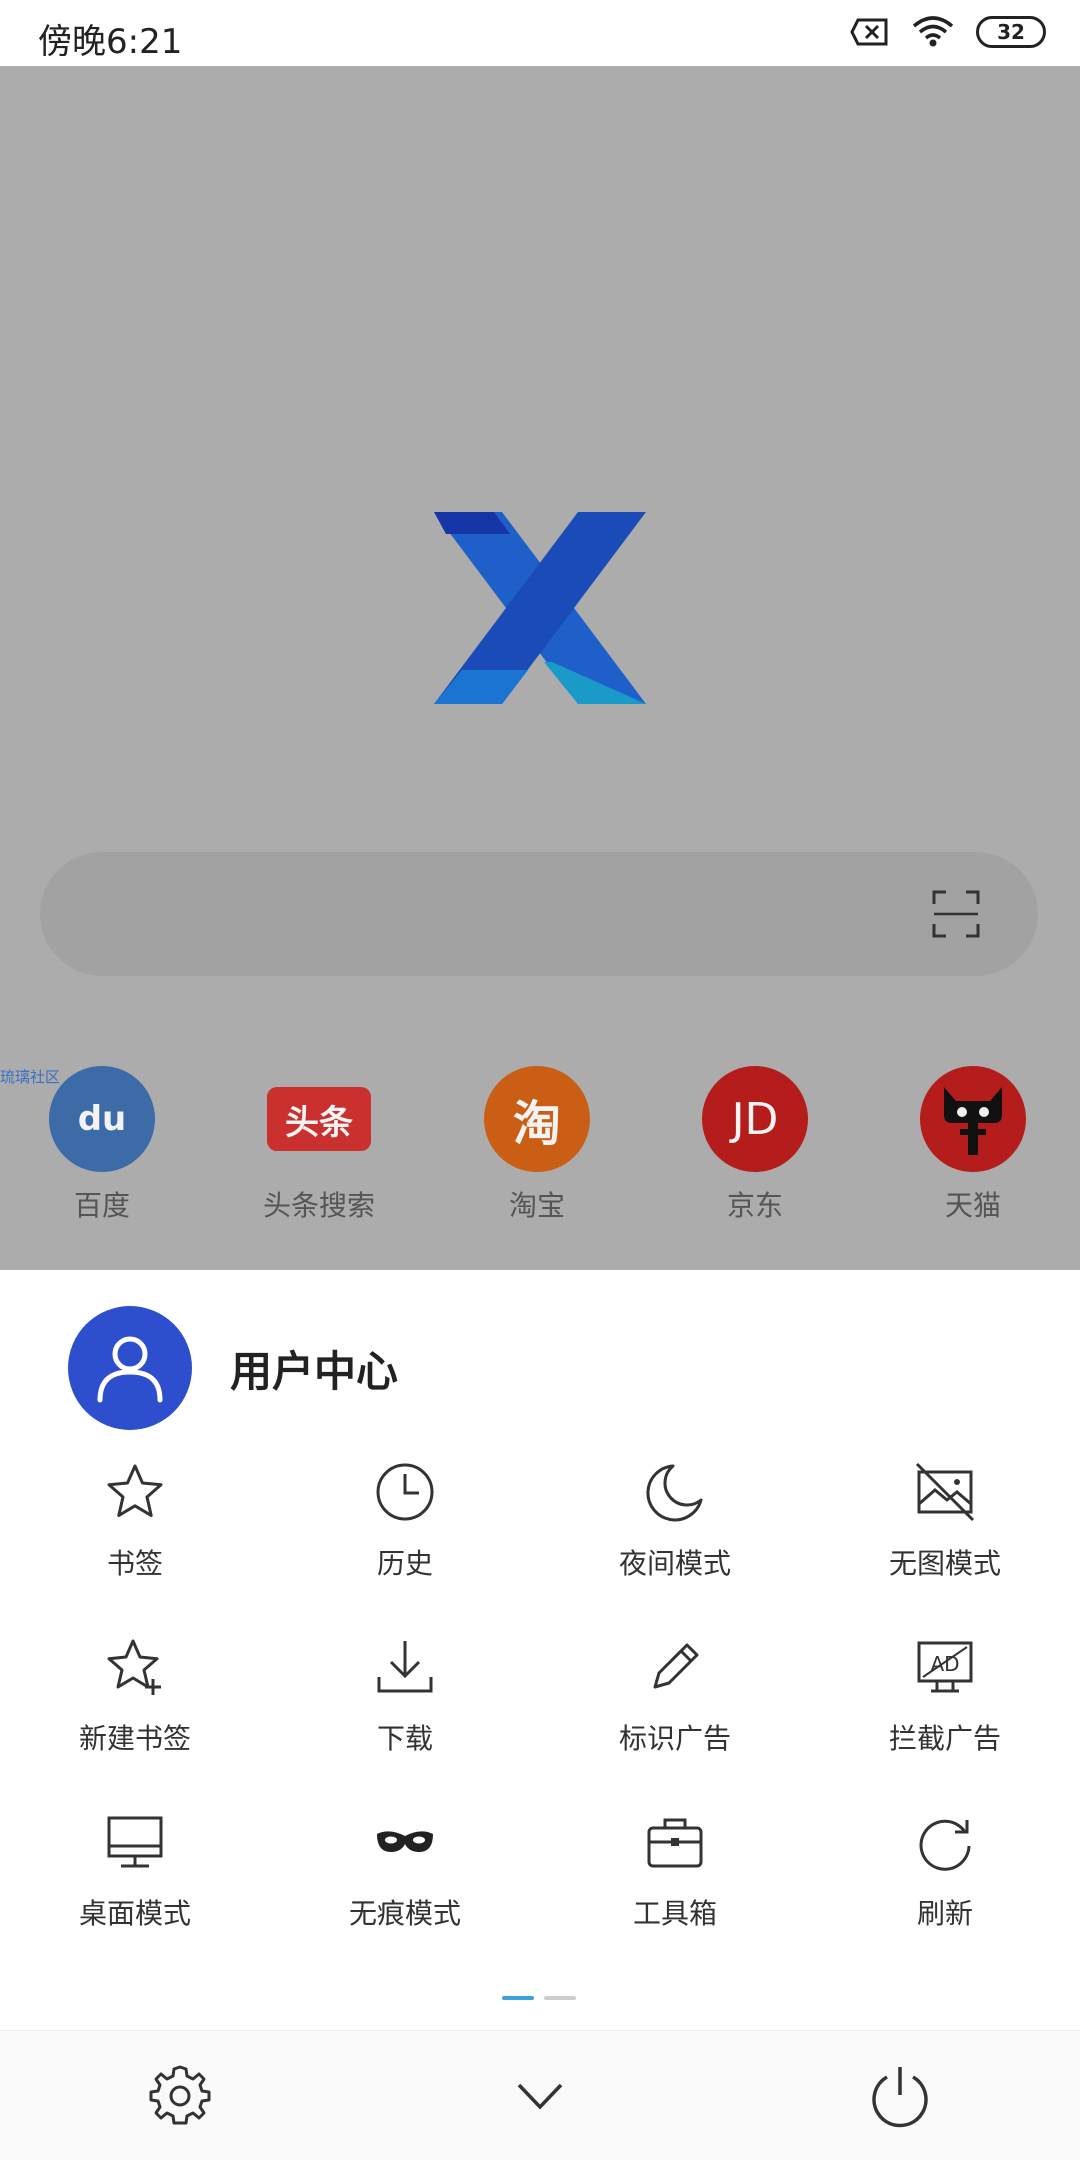 Image resolution: width=1080 pixels, height=2160 pixels. I want to click on chevron-down-icon, so click(540, 2096).